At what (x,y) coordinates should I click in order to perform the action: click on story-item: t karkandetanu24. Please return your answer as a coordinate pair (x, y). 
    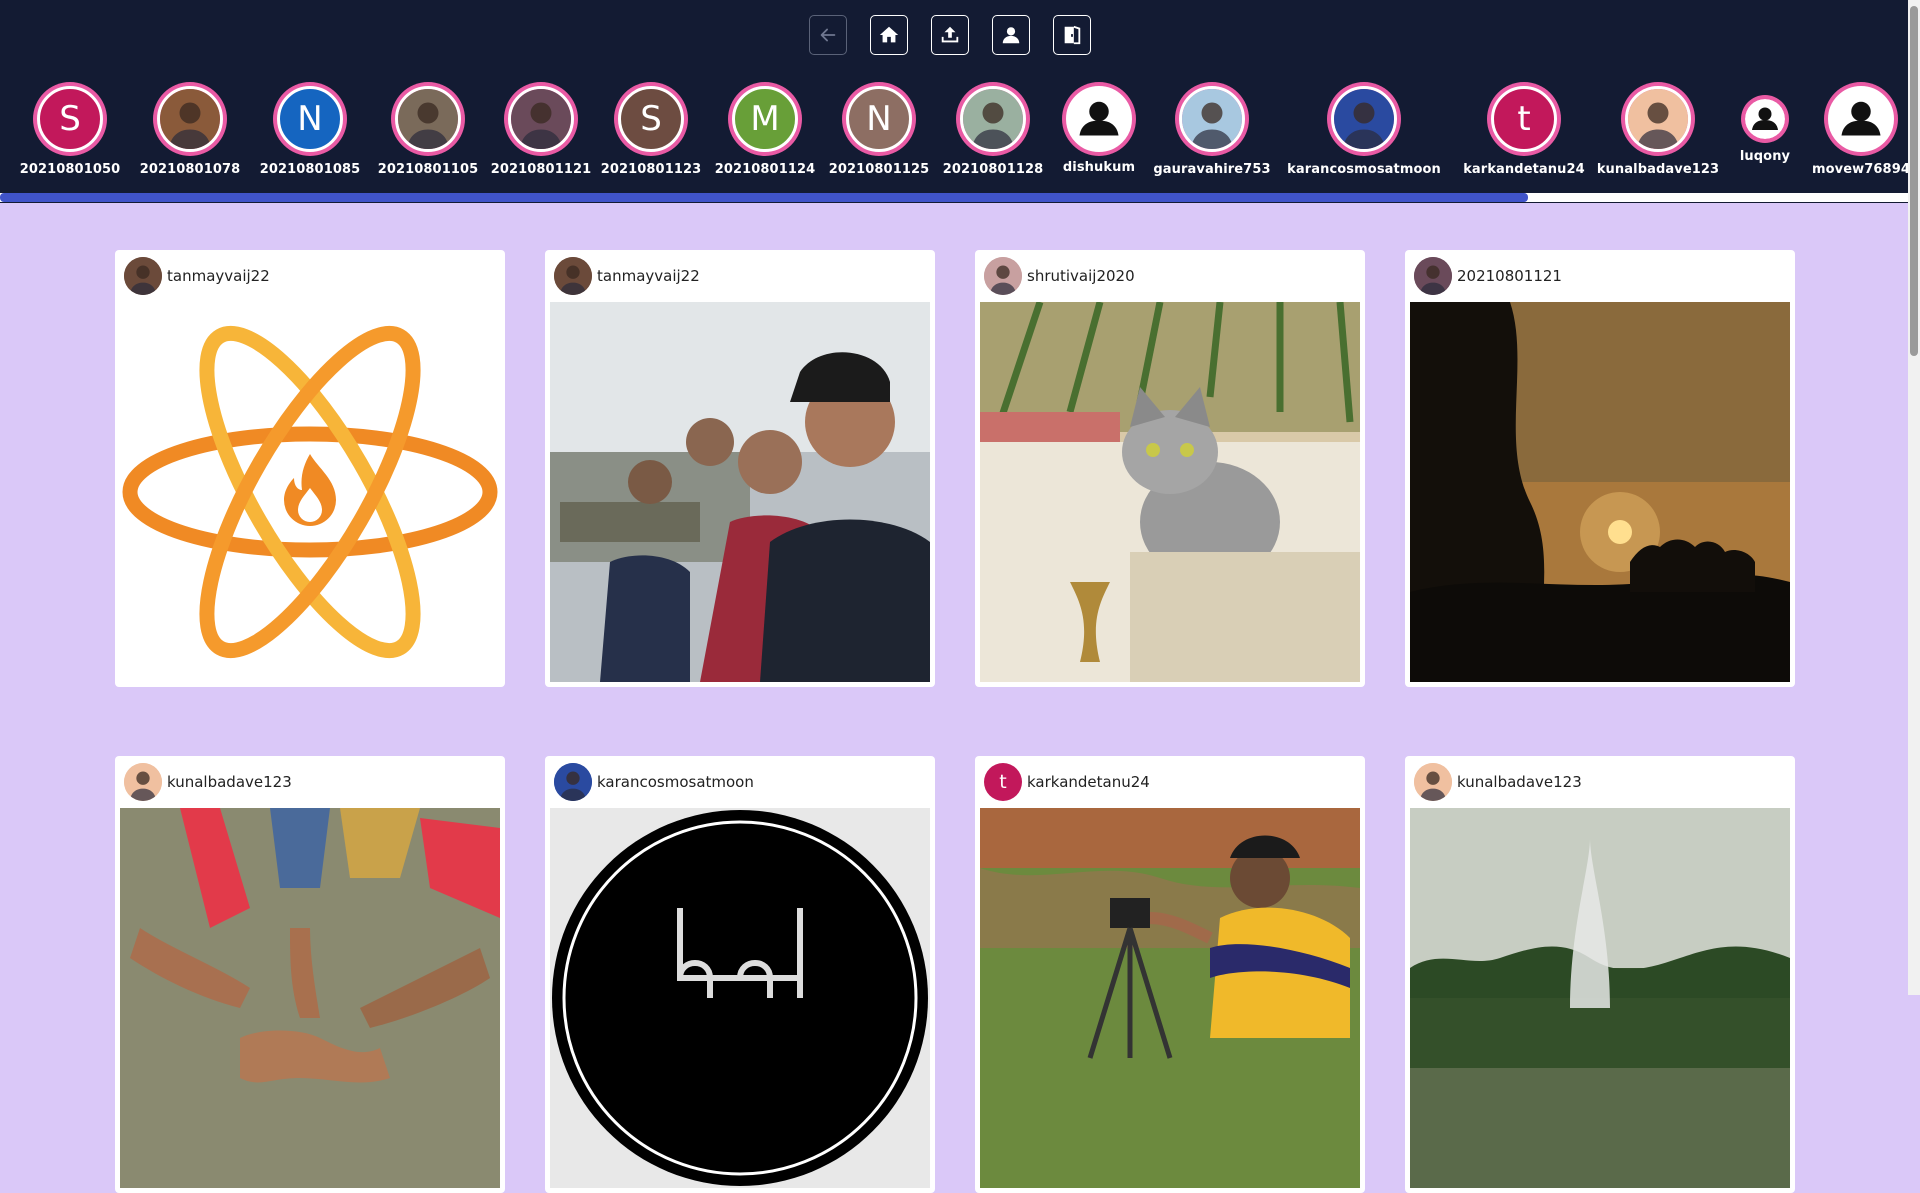
    Looking at the image, I should click on (1524, 129).